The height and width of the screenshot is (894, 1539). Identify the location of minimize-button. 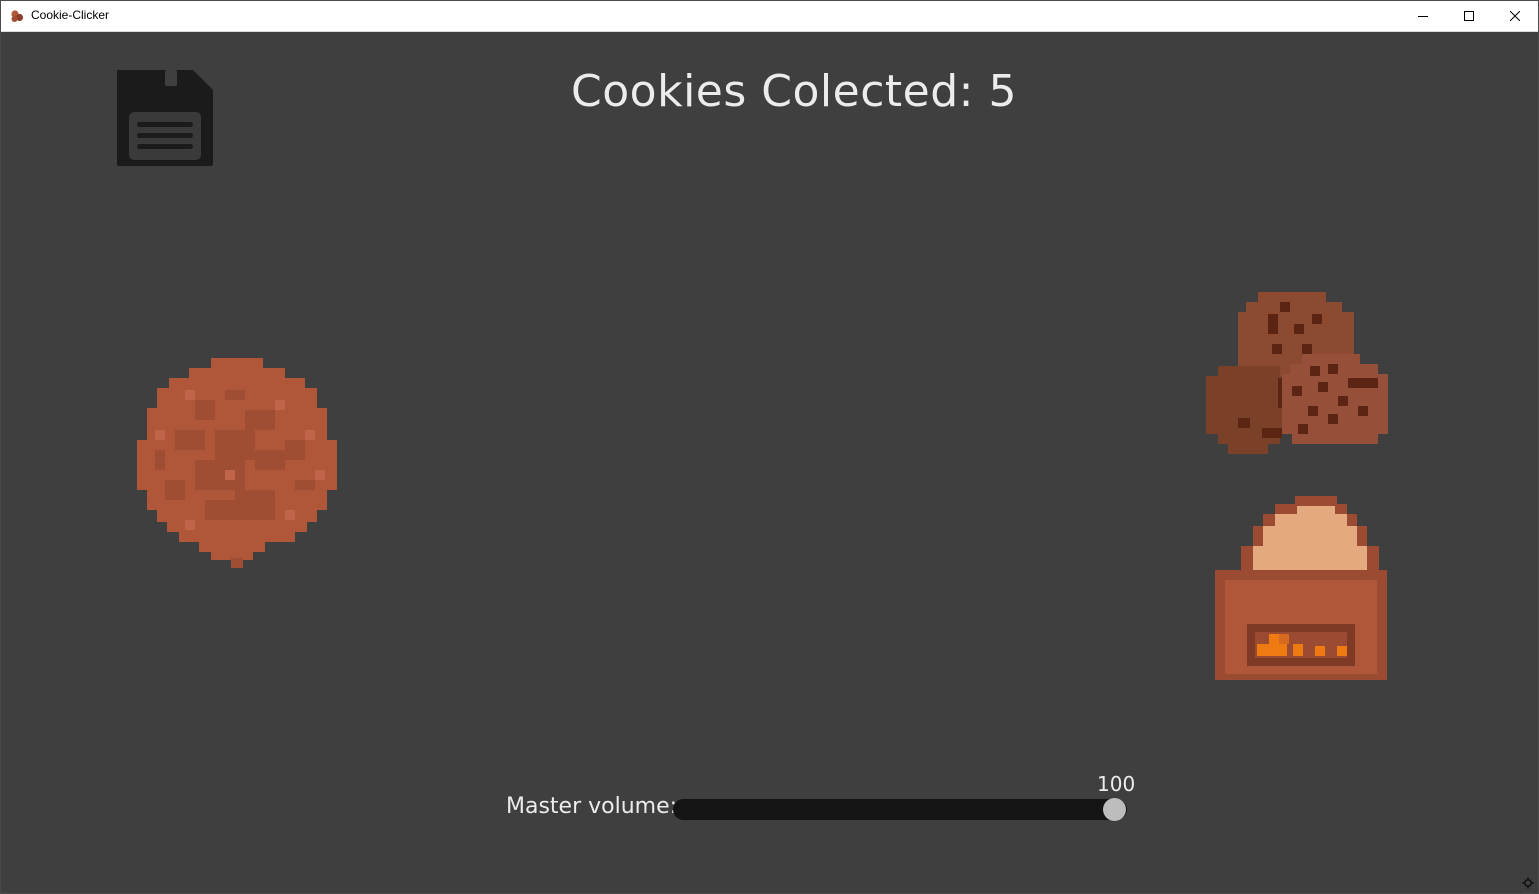
(1423, 16).